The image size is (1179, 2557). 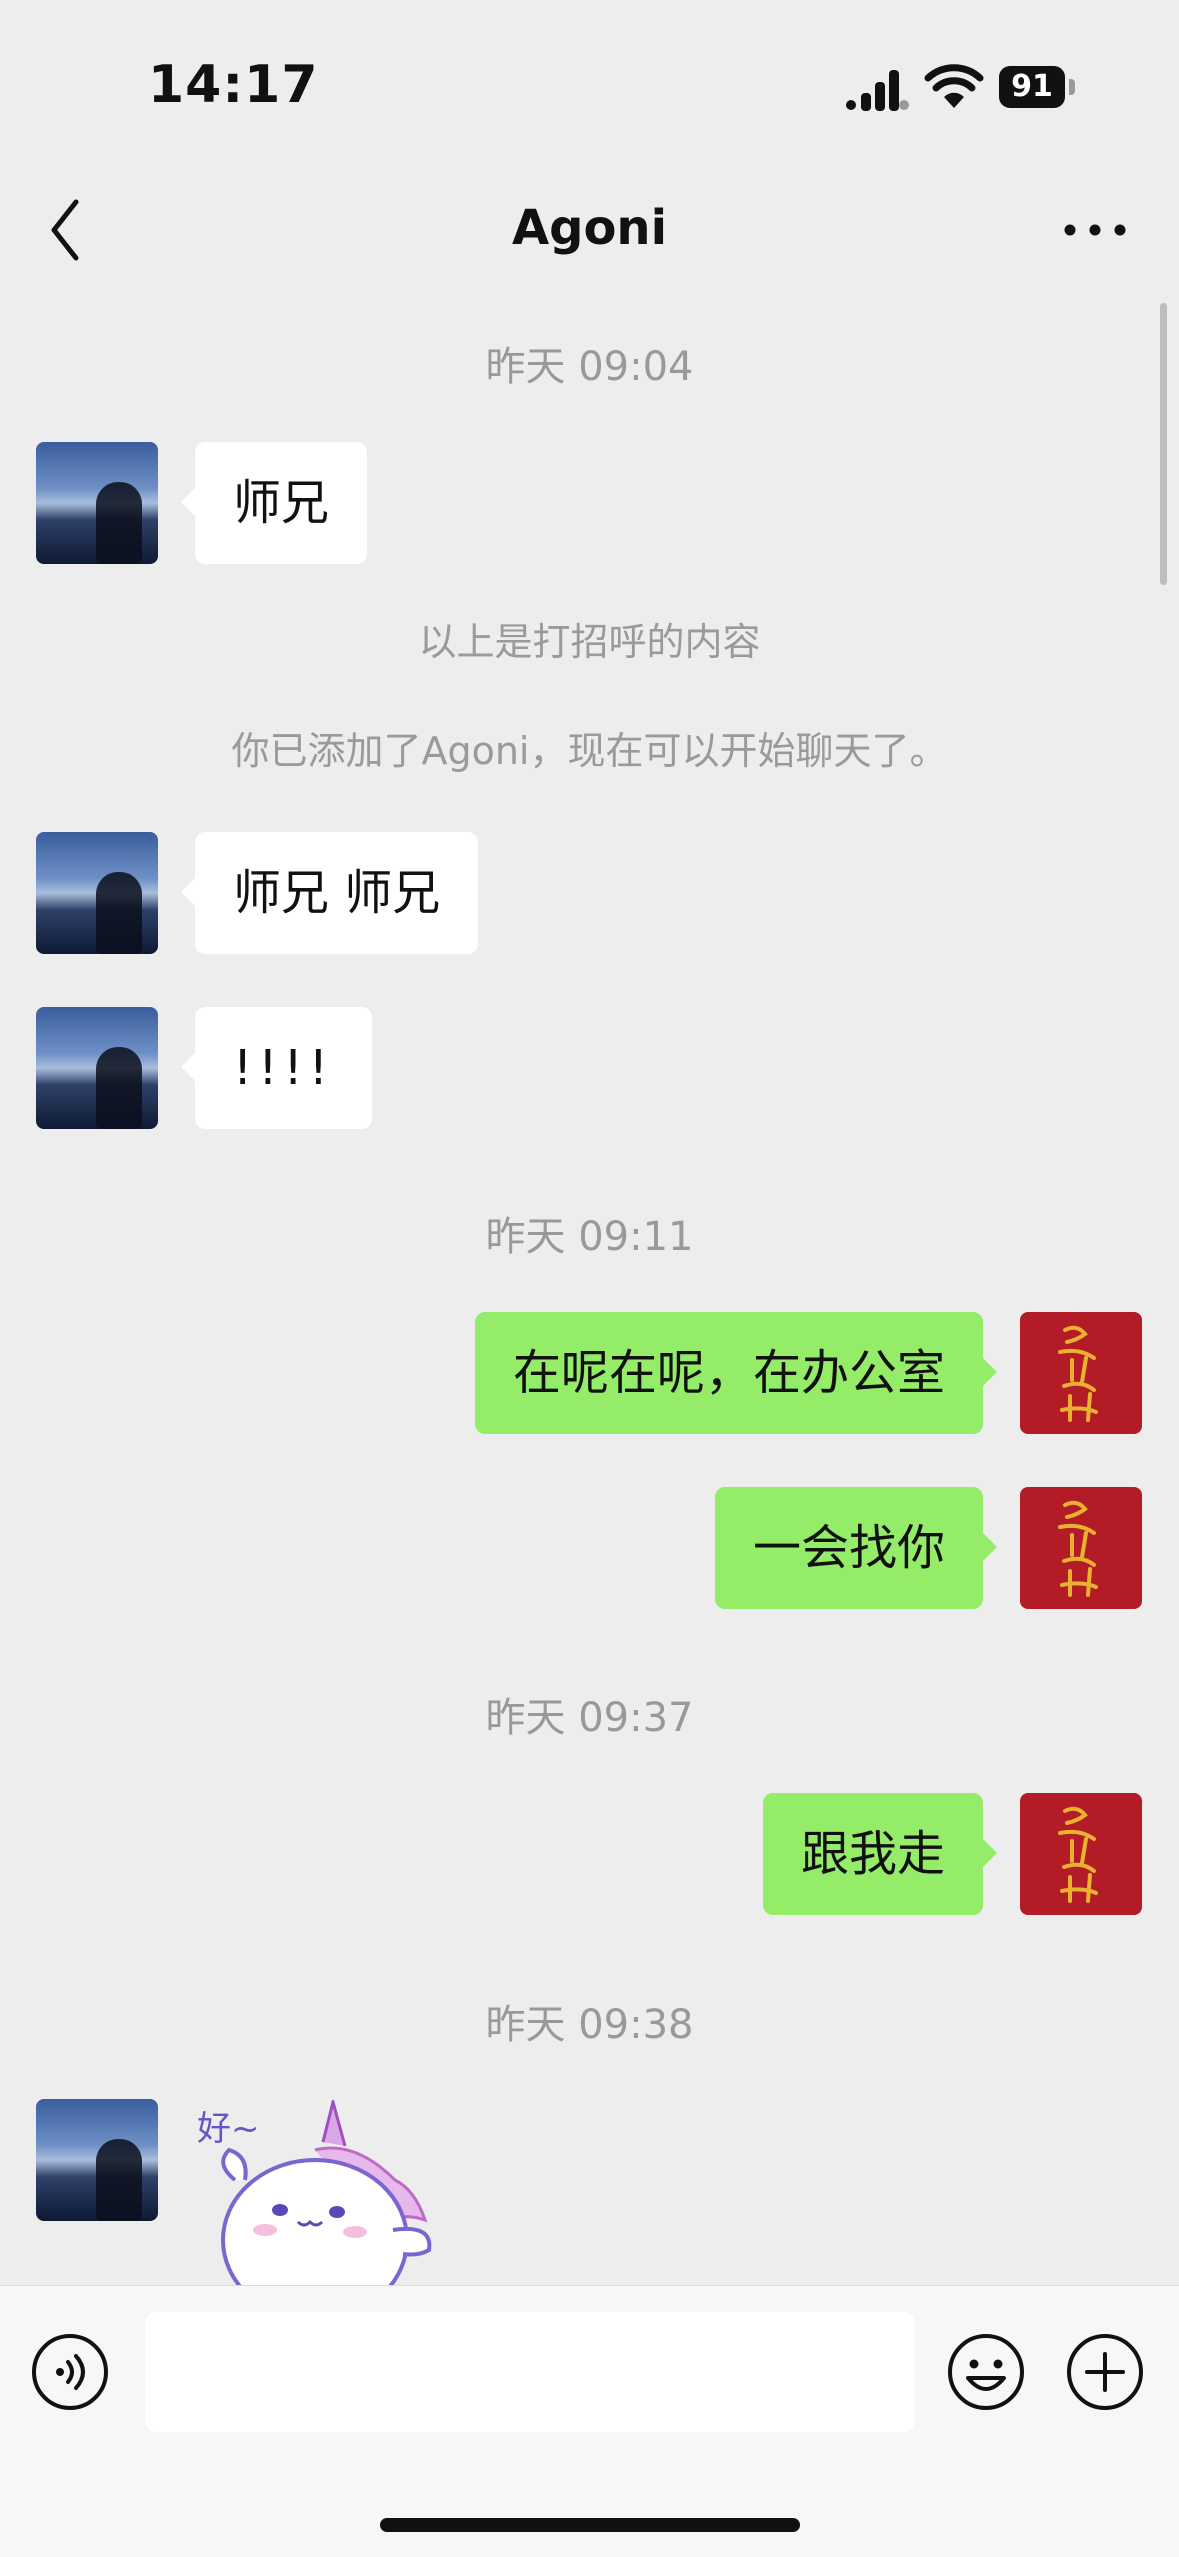 I want to click on timestamp: 昨天 09:38, so click(x=589, y=2025).